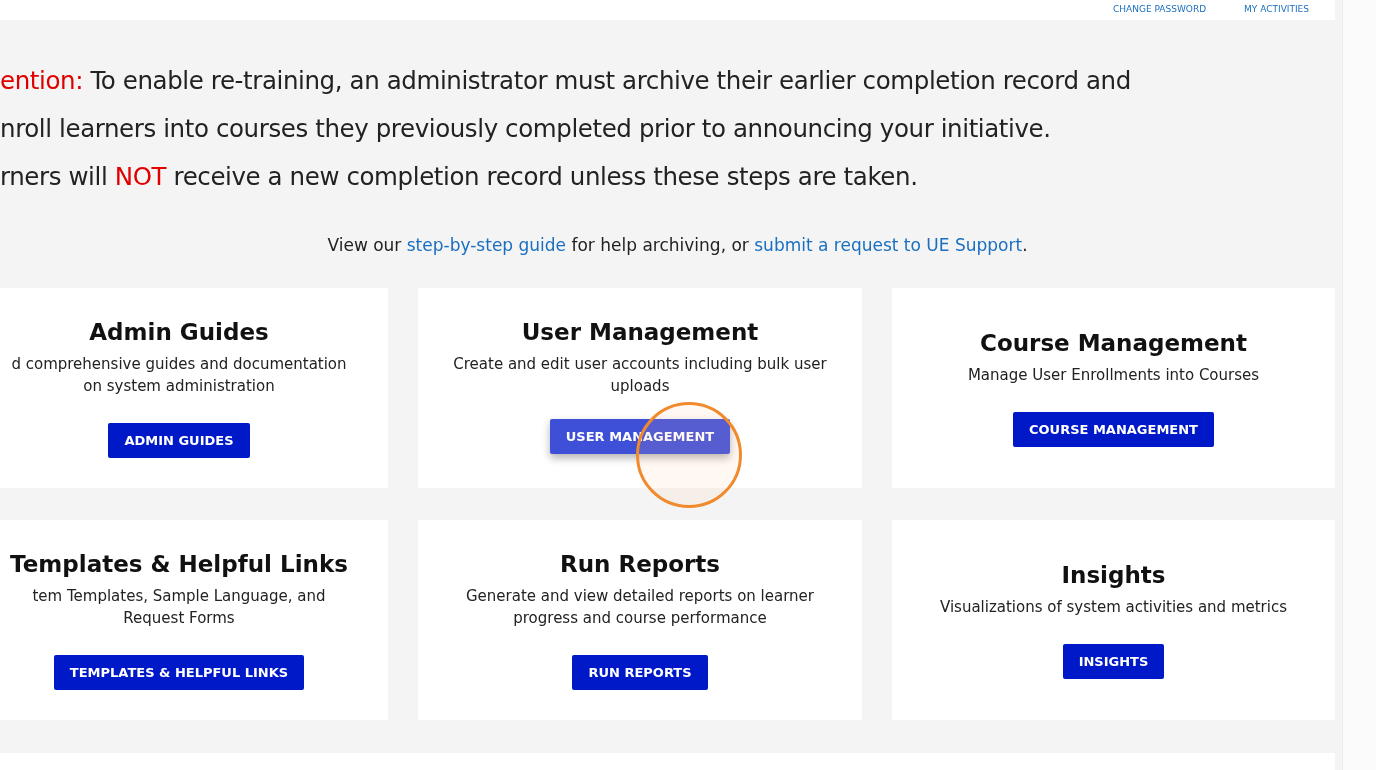 The image size is (1376, 770). What do you see at coordinates (179, 672) in the screenshot?
I see `card-button: TEMPLATES & HELPFUL LINKS` at bounding box center [179, 672].